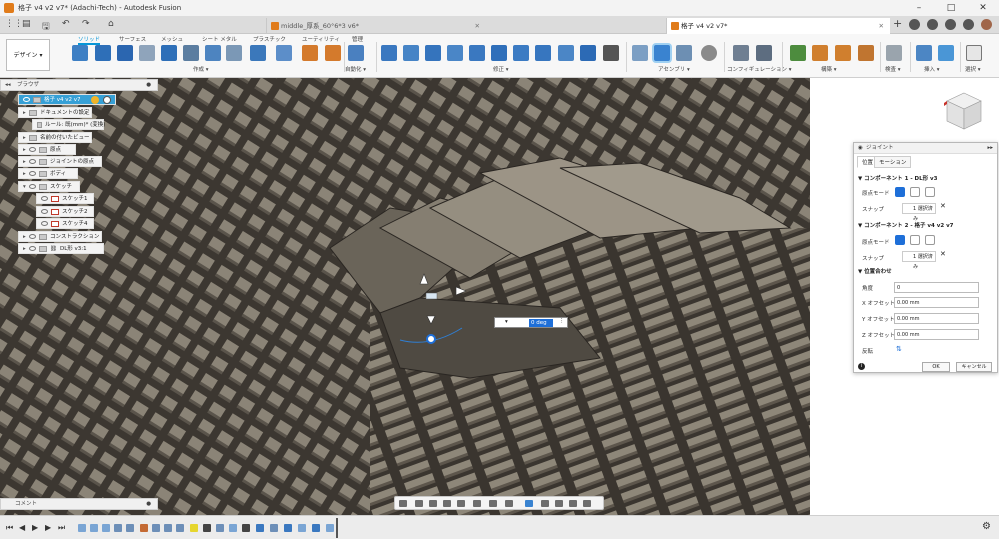 The image size is (999, 539). I want to click on flip-icon: ⇅, so click(899, 349).